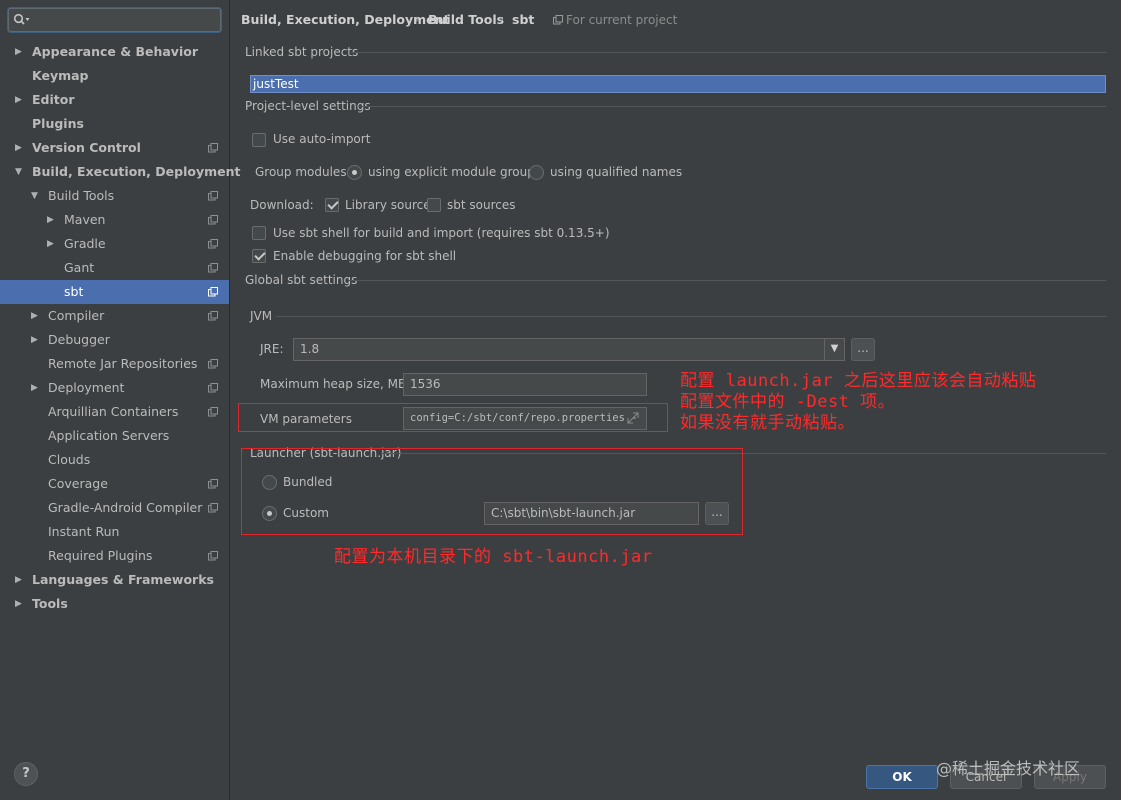 The image size is (1121, 800). What do you see at coordinates (333, 384) in the screenshot?
I see `heap-size-label: Maximum heap size, MB` at bounding box center [333, 384].